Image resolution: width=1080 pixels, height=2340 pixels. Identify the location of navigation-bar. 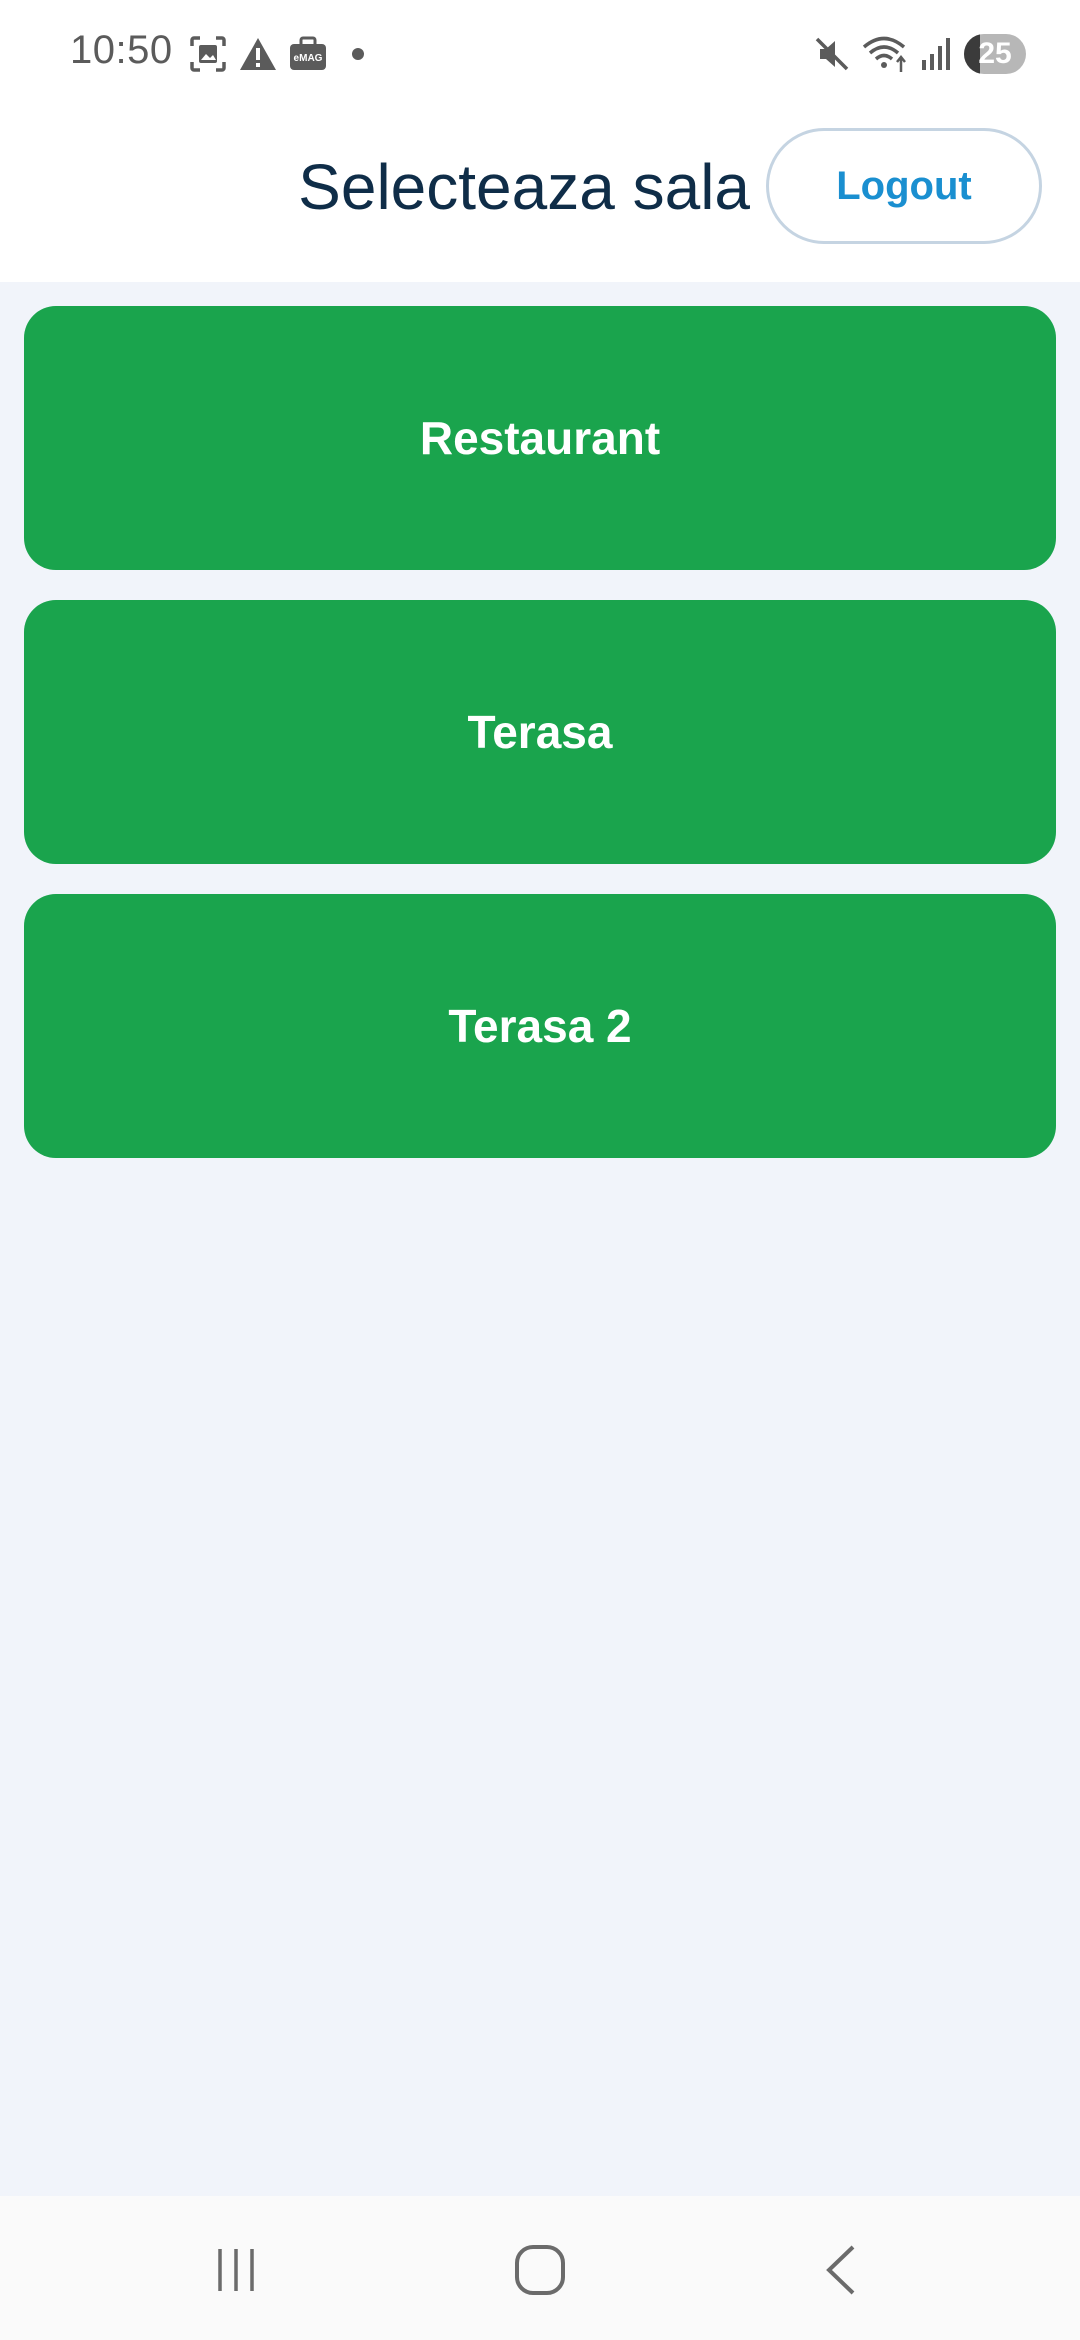
(540, 2268).